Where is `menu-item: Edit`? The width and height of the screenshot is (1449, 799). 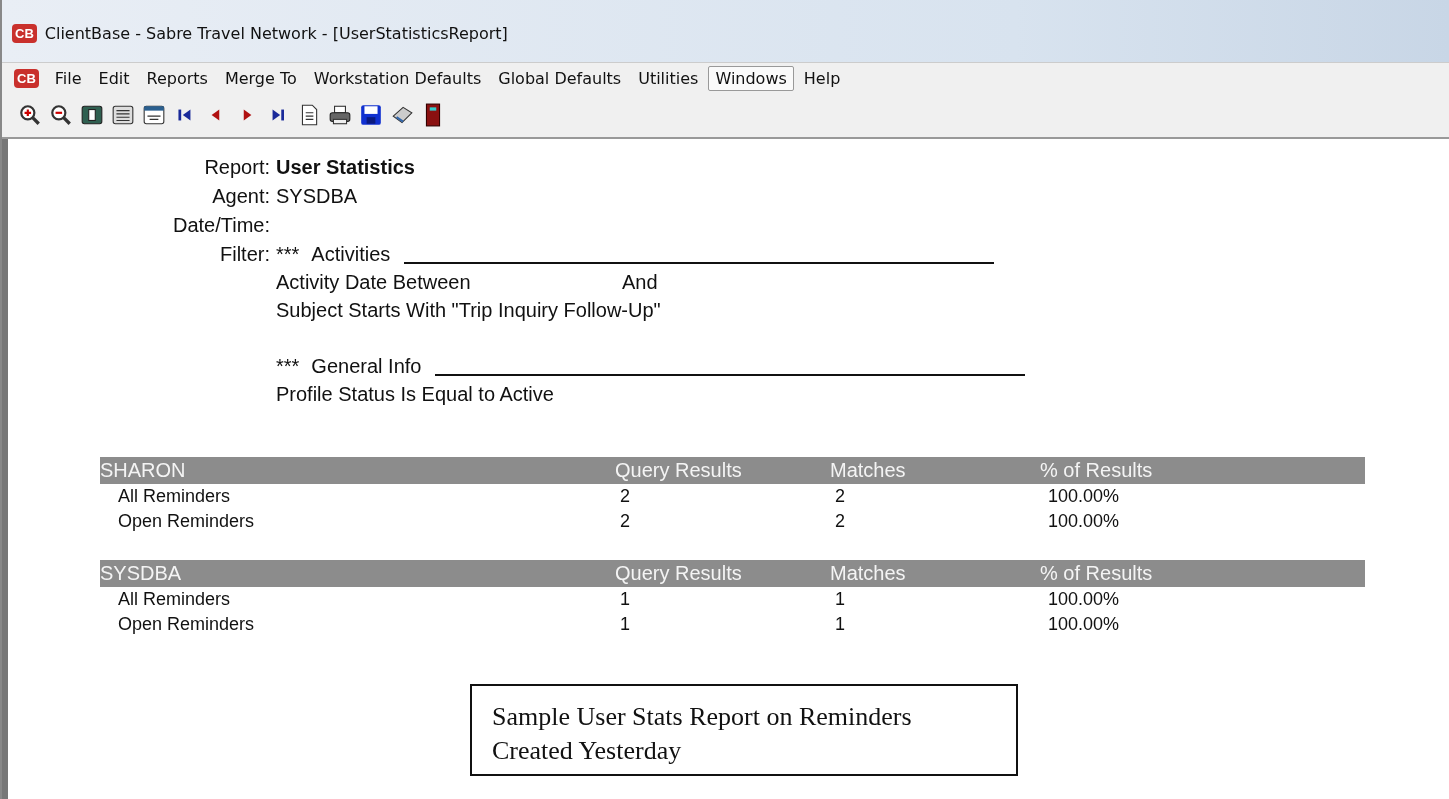
menu-item: Edit is located at coordinates (114, 78).